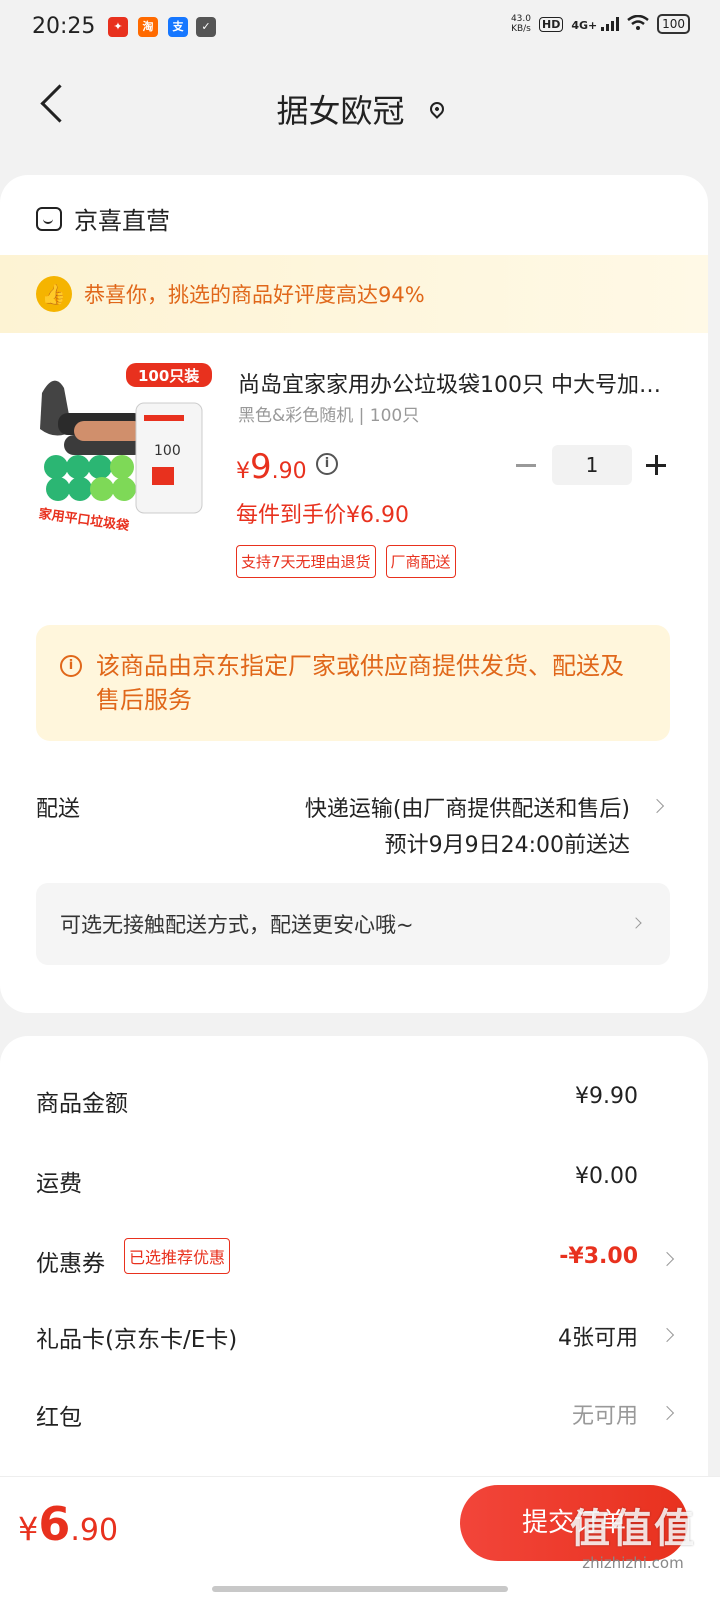 The height and width of the screenshot is (1600, 720). What do you see at coordinates (58, 809) in the screenshot?
I see `delivery-label: 配送` at bounding box center [58, 809].